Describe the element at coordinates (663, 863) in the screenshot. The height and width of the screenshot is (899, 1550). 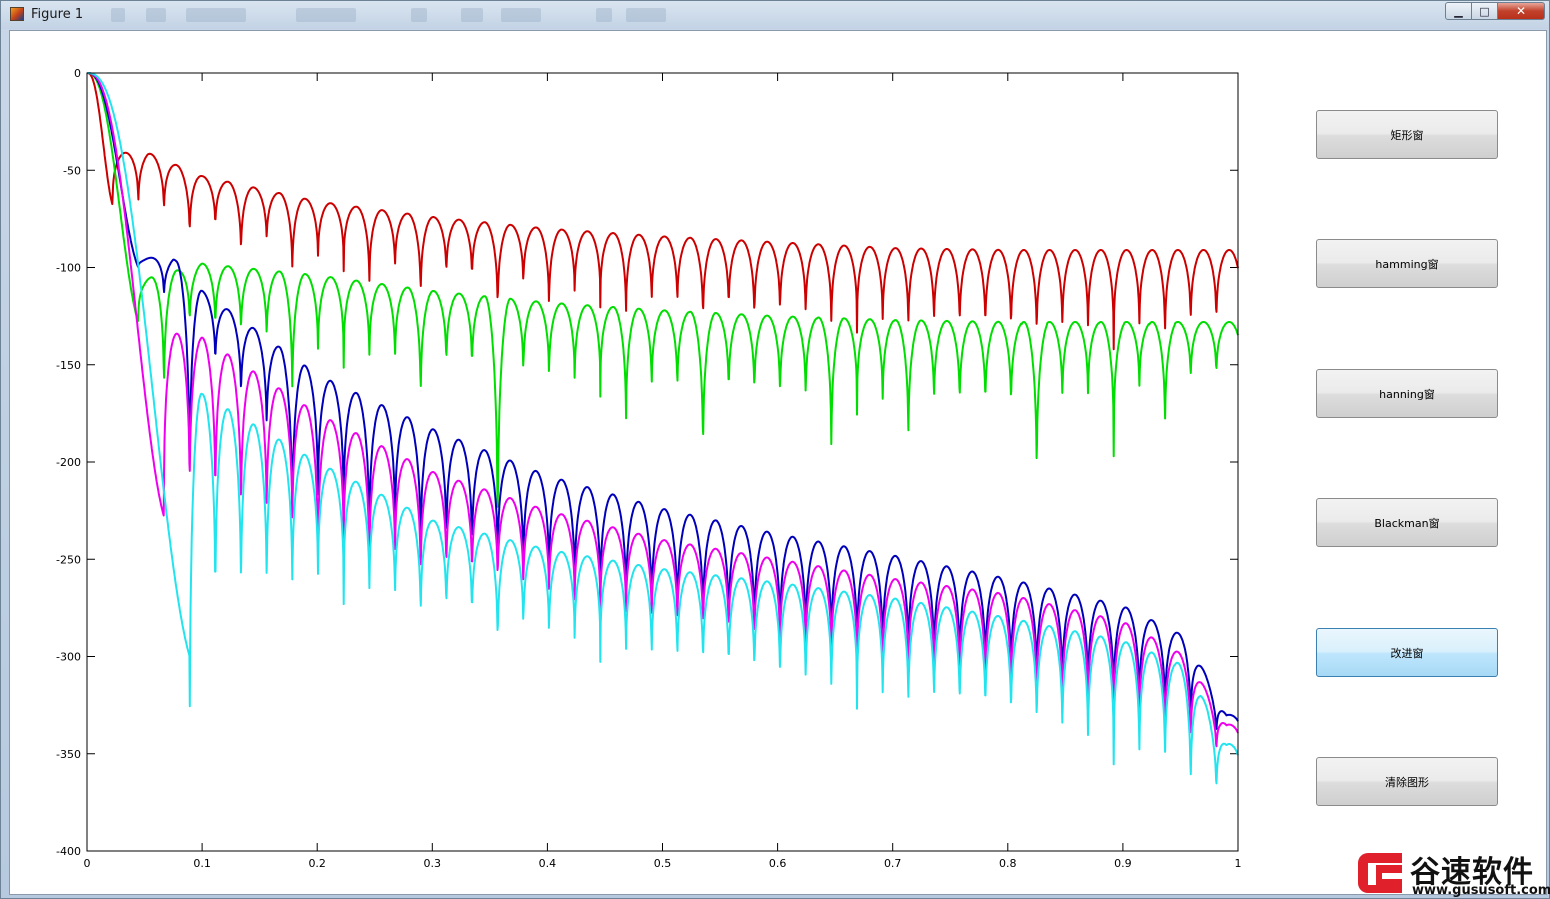
I see `x-tick-label: 0.5` at that location.